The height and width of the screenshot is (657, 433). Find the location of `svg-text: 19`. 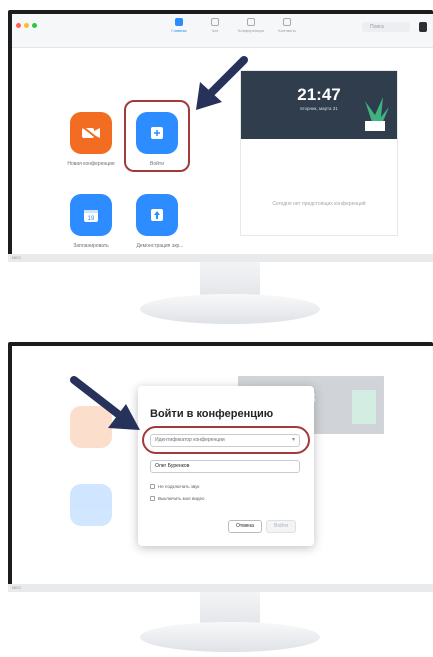

svg-text: 19 is located at coordinates (91, 219).